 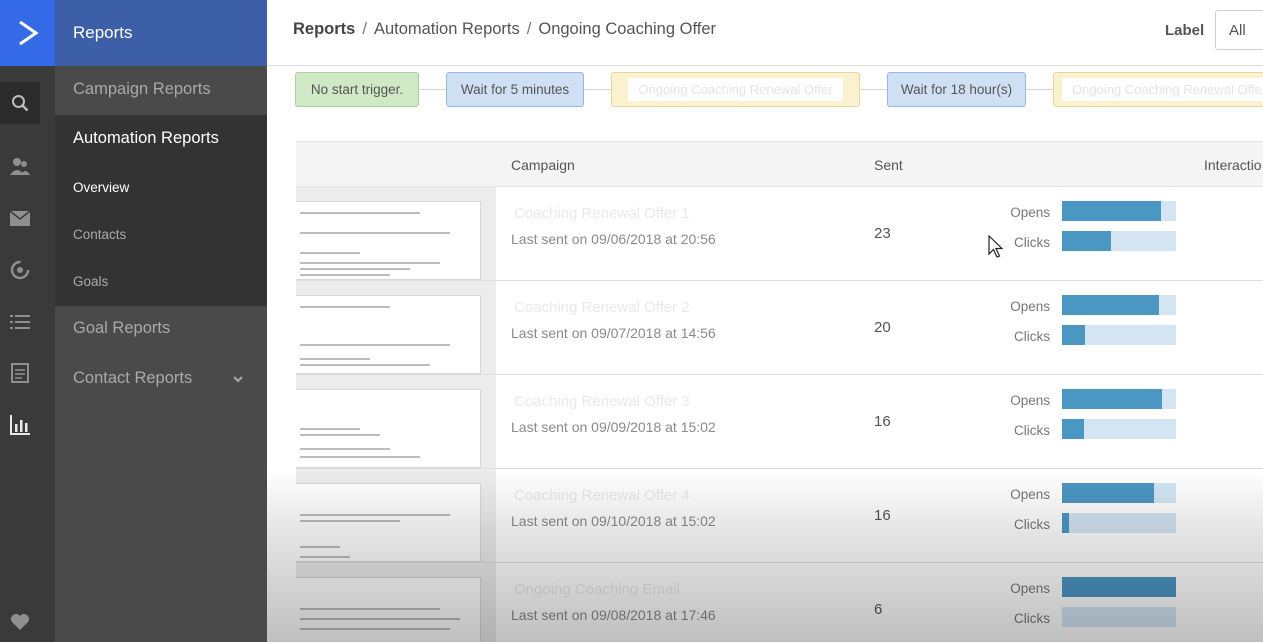 I want to click on campaign-name: Coaching Renewal Offer 3, so click(x=602, y=401).